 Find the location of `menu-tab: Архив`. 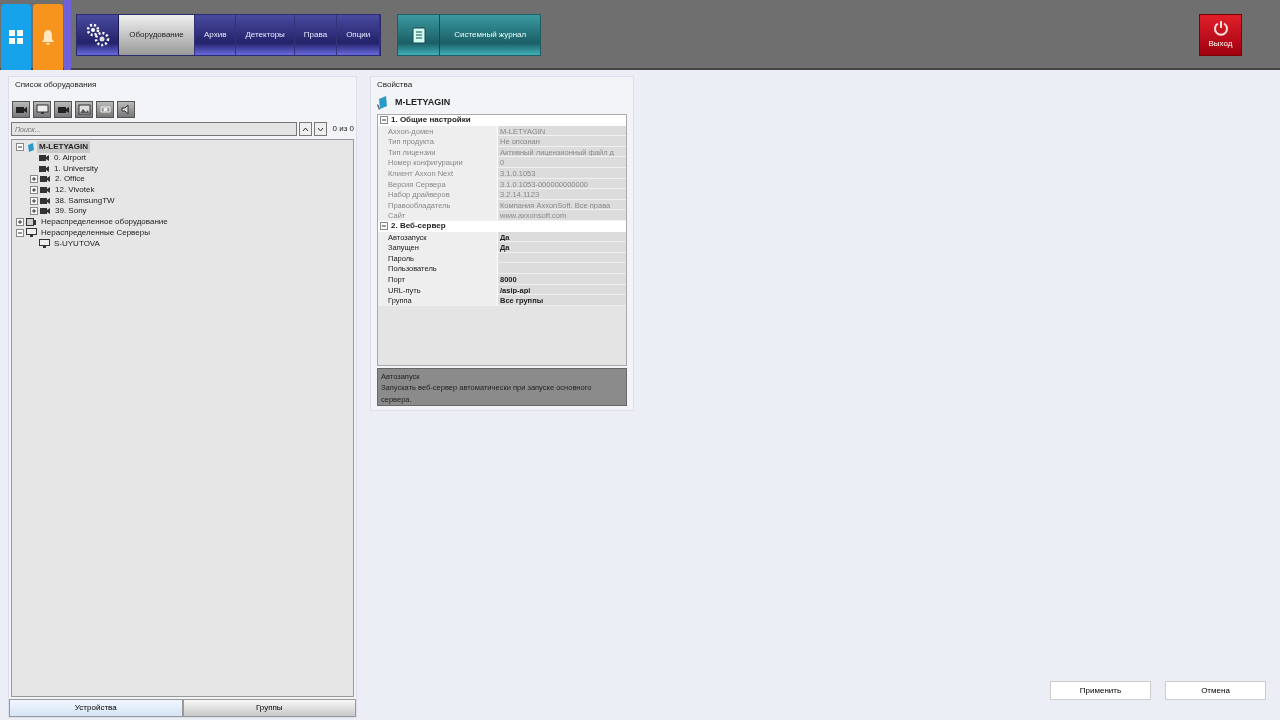

menu-tab: Архив is located at coordinates (216, 35).